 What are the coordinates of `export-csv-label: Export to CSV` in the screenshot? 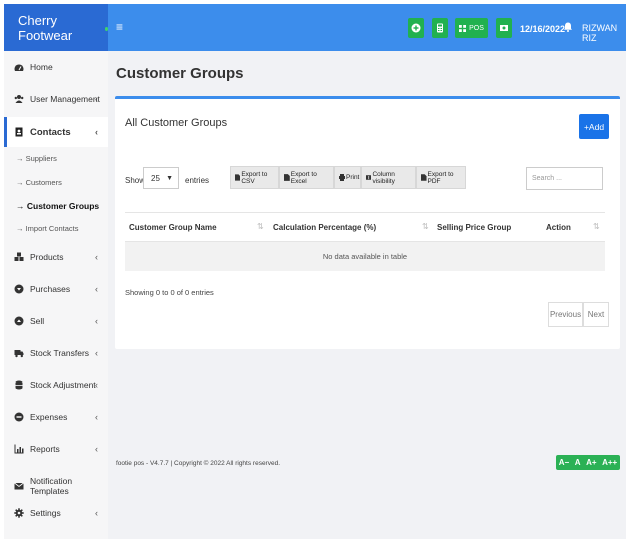 It's located at (254, 177).